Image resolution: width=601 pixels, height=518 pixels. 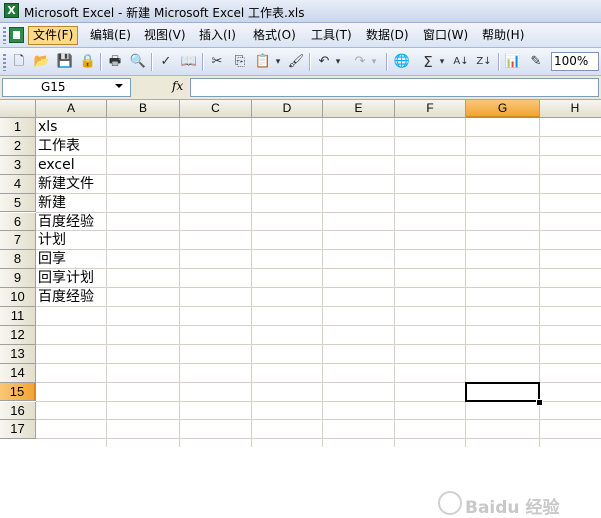 I want to click on sort-ascending-icon: A↓, so click(x=461, y=62).